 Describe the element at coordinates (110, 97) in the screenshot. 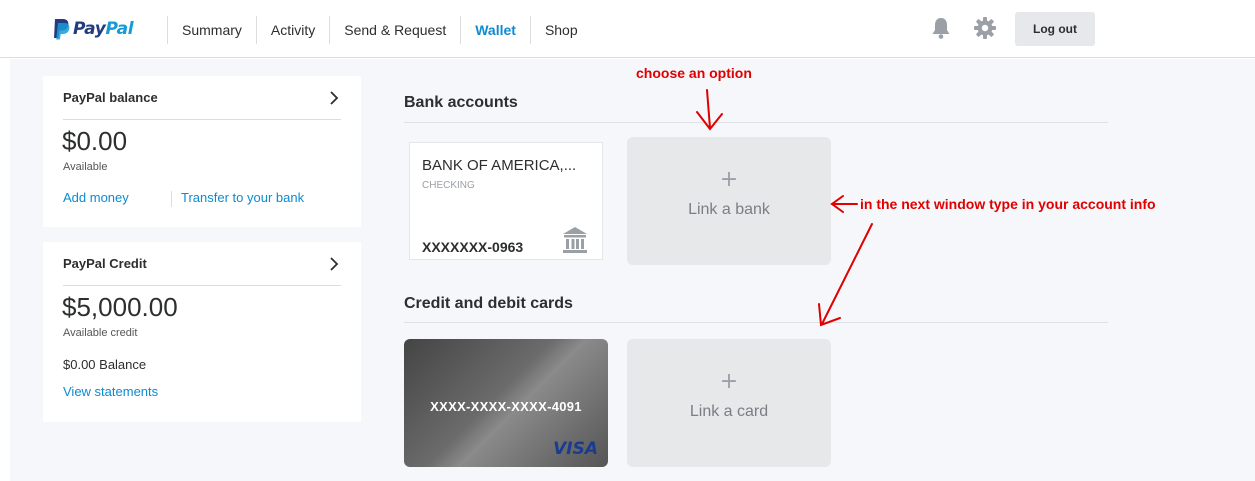

I see `paypal-balance-title: PayPal balance` at that location.